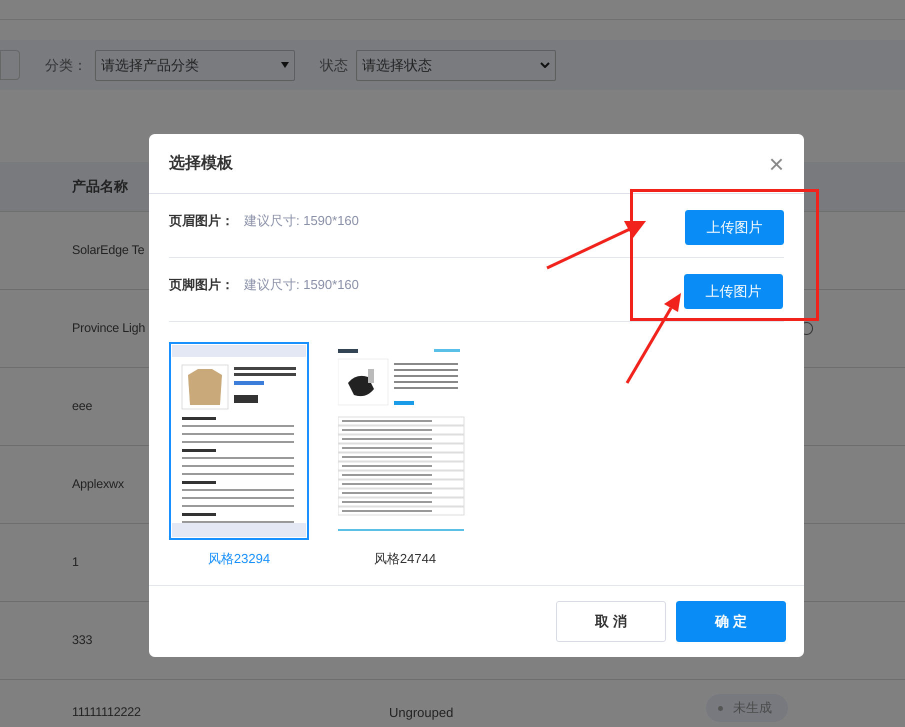 This screenshot has height=727, width=905. I want to click on table-cell-text: 11111112222, so click(106, 713).